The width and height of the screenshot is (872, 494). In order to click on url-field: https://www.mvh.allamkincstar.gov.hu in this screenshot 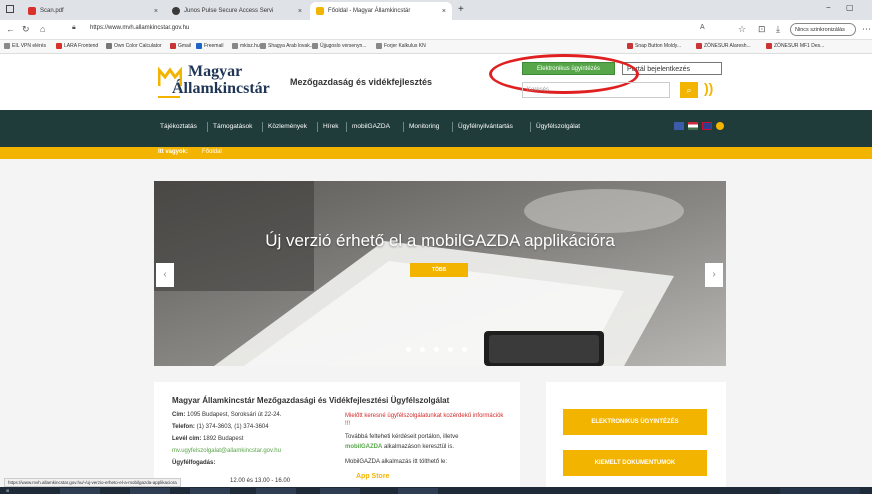, I will do `click(139, 28)`.